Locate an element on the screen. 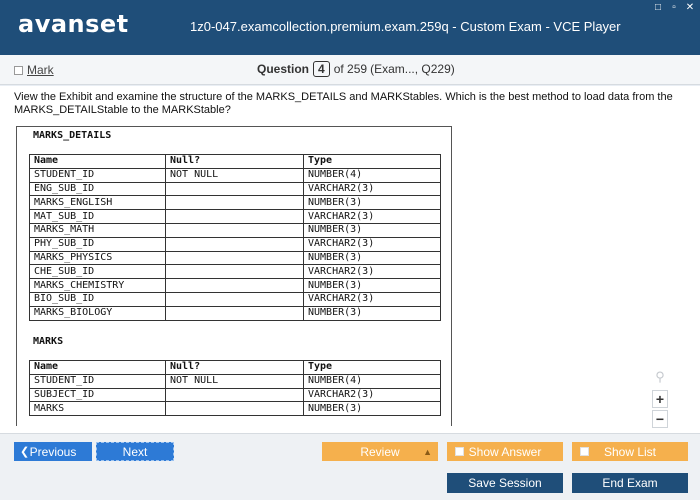  table-row: ENG_SUB_ID VARCHAR2(3) is located at coordinates (235, 189).